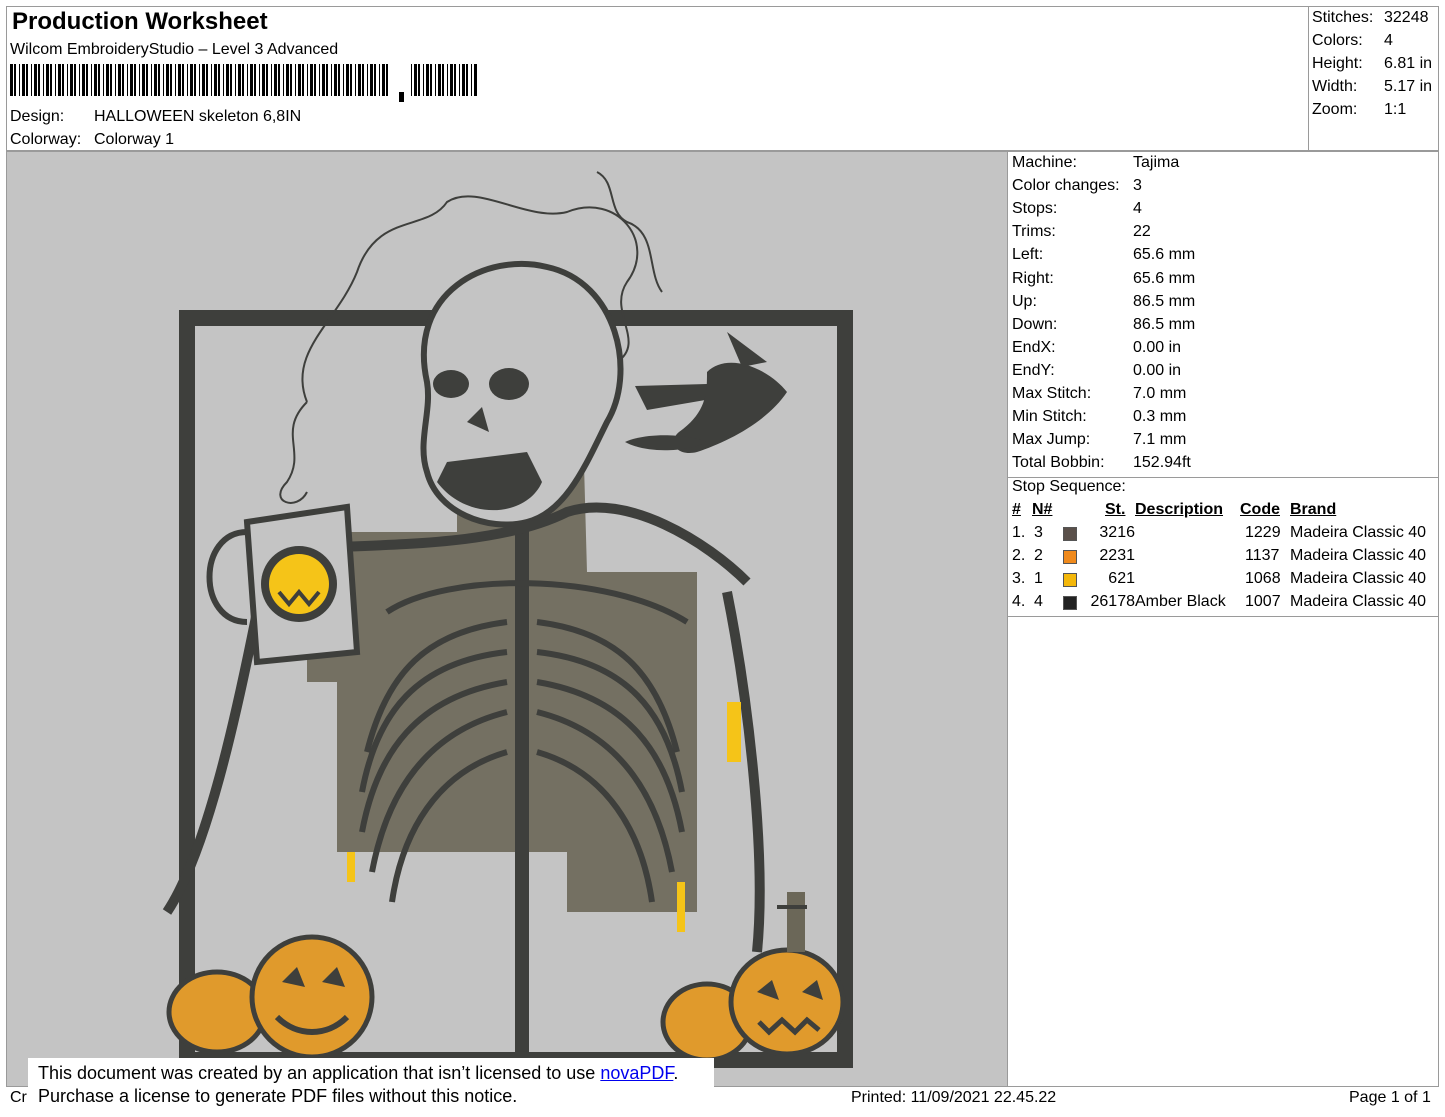 The height and width of the screenshot is (1117, 1445). Describe the element at coordinates (1115, 509) in the screenshot. I see `col-st-header: St.` at that location.